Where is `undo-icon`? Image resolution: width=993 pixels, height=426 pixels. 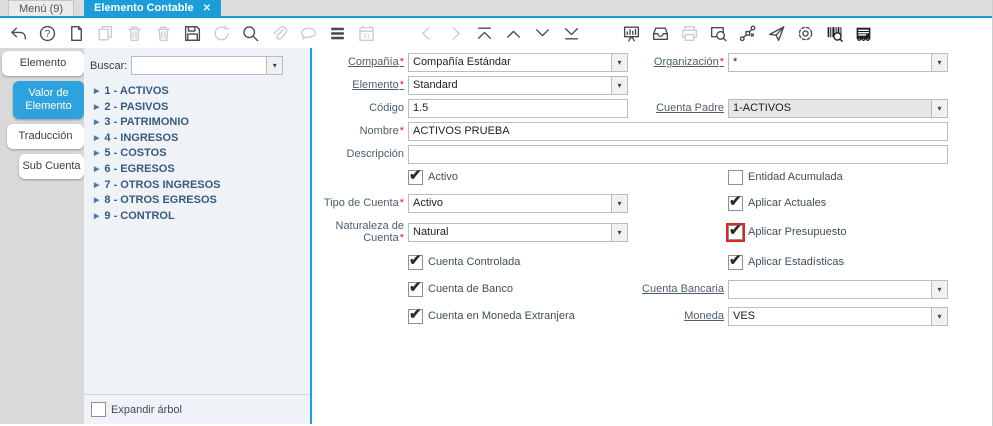
undo-icon is located at coordinates (18, 33).